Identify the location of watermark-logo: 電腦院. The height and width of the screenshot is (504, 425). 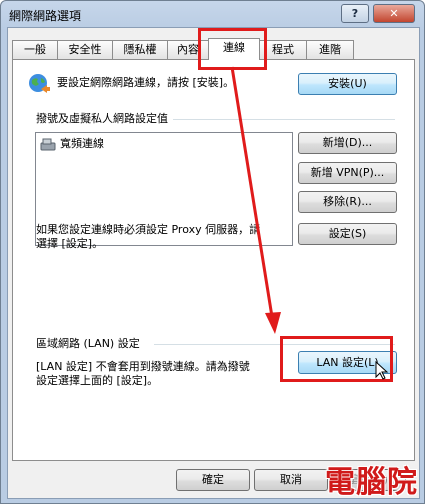
(371, 482).